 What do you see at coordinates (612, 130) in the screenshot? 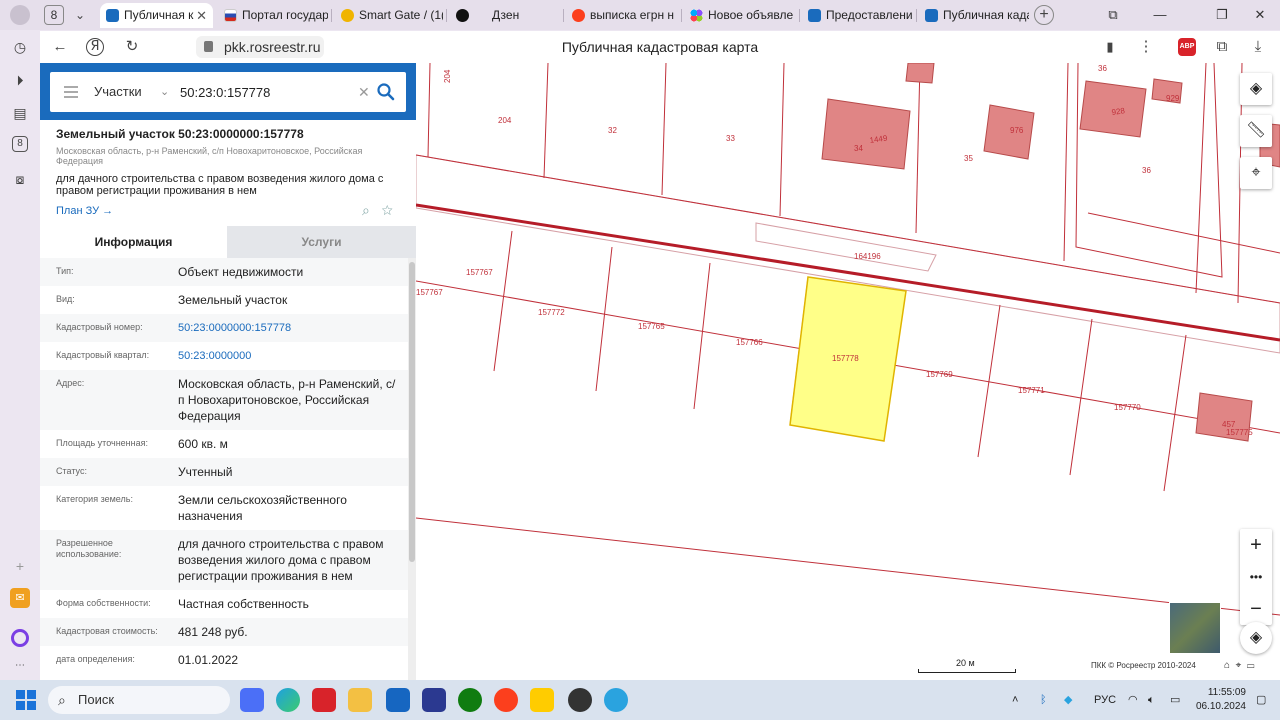
I see `parcel-number-label: 32` at bounding box center [612, 130].